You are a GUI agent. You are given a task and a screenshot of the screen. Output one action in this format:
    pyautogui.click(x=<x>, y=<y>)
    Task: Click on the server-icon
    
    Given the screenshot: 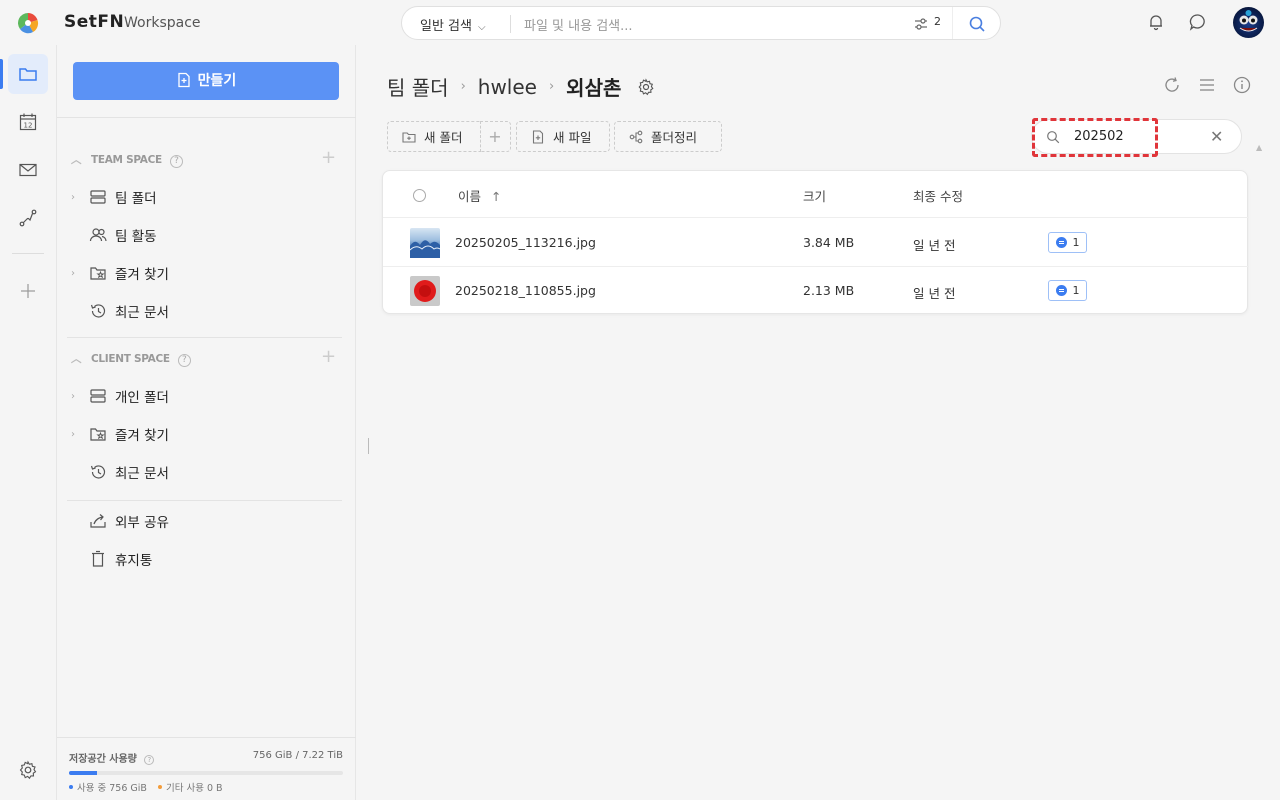 What is the action you would take?
    pyautogui.click(x=98, y=197)
    